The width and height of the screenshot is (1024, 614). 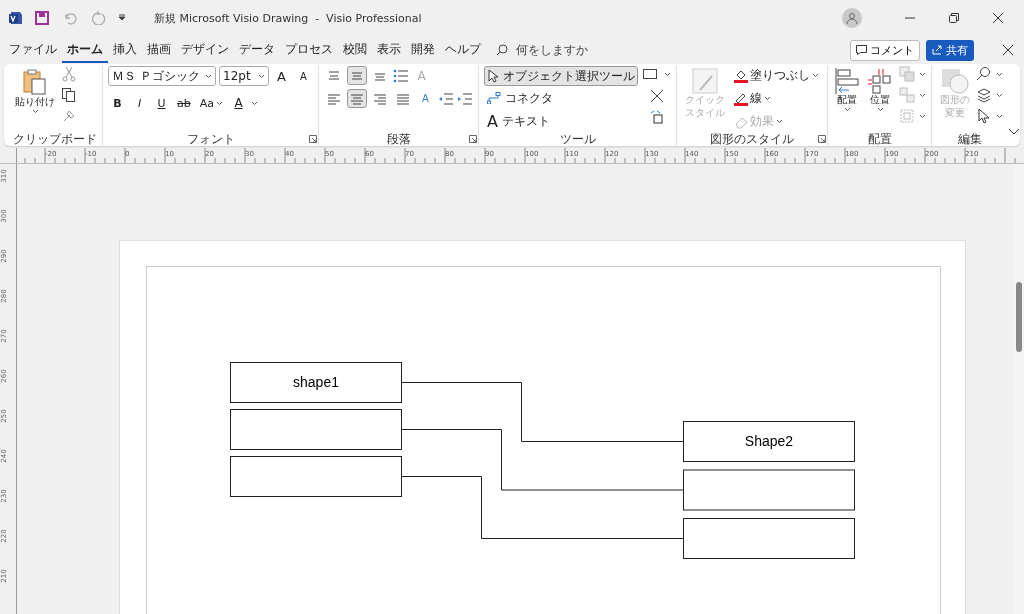 What do you see at coordinates (244, 76) in the screenshot?
I see `font-size-select: 12pt` at bounding box center [244, 76].